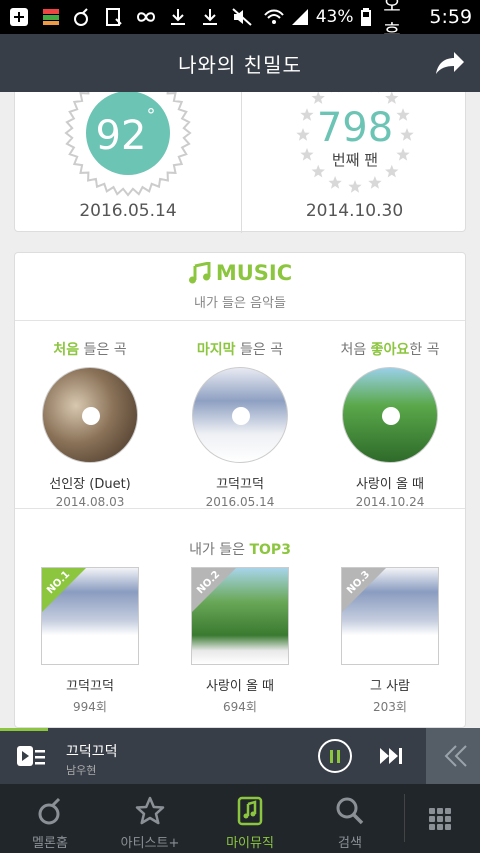  What do you see at coordinates (240, 616) in the screenshot?
I see `album-cover: NO.2` at bounding box center [240, 616].